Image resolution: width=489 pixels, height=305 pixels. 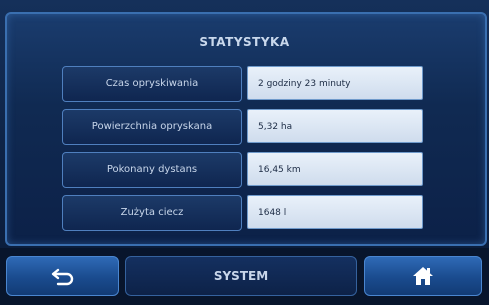 I want to click on stat-row-distance: Pokonany dystans 16,45 km, so click(x=244, y=170).